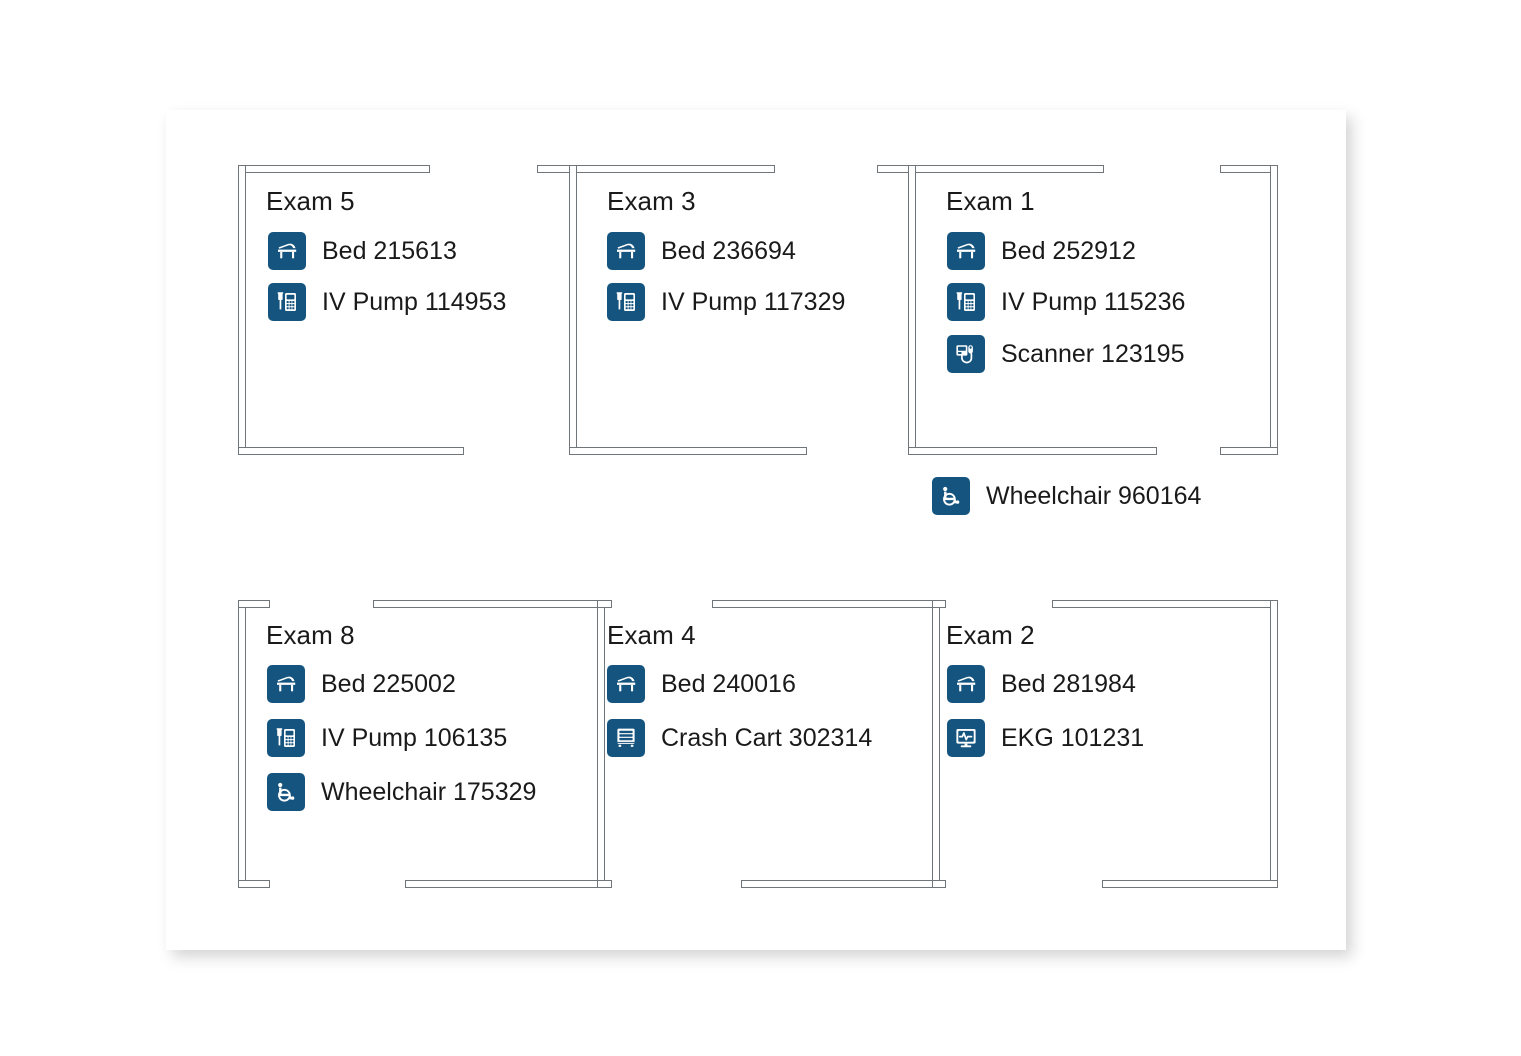 This screenshot has height=1056, width=1521. What do you see at coordinates (1068, 683) in the screenshot?
I see `asset-label: Bed 281984` at bounding box center [1068, 683].